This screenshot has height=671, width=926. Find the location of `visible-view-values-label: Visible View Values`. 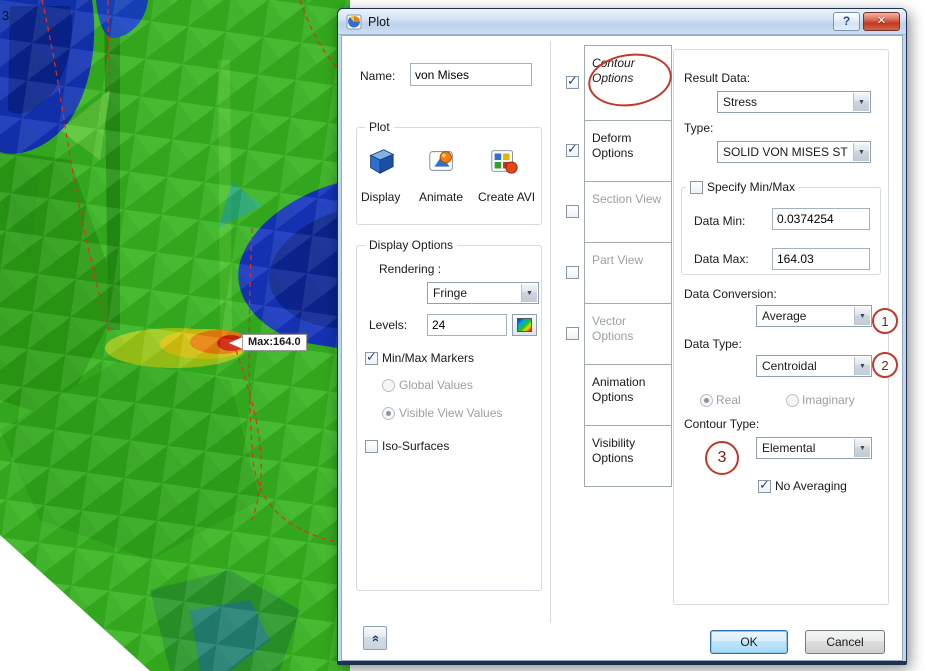

visible-view-values-label: Visible View Values is located at coordinates (451, 413).